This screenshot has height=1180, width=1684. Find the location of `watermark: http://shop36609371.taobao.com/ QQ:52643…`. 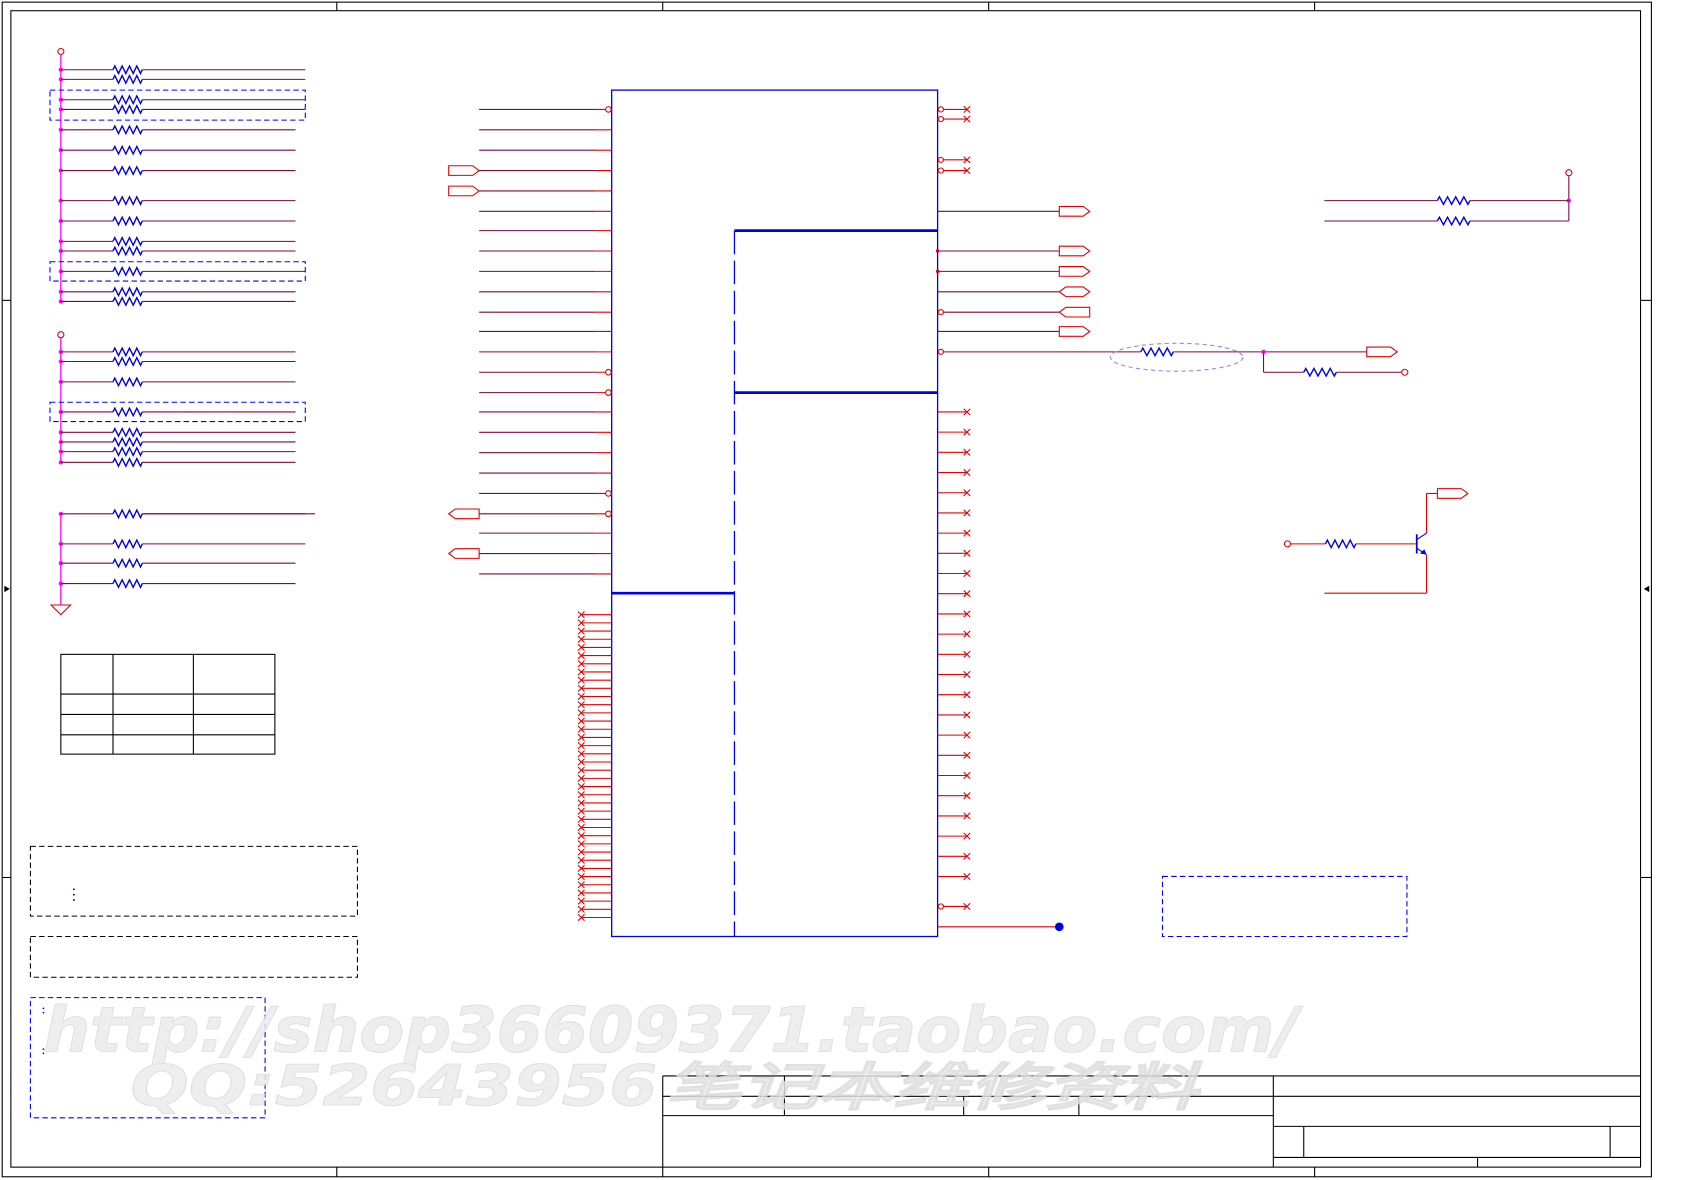

watermark: http://shop36609371.taobao.com/ QQ:52643… is located at coordinates (673, 1056).